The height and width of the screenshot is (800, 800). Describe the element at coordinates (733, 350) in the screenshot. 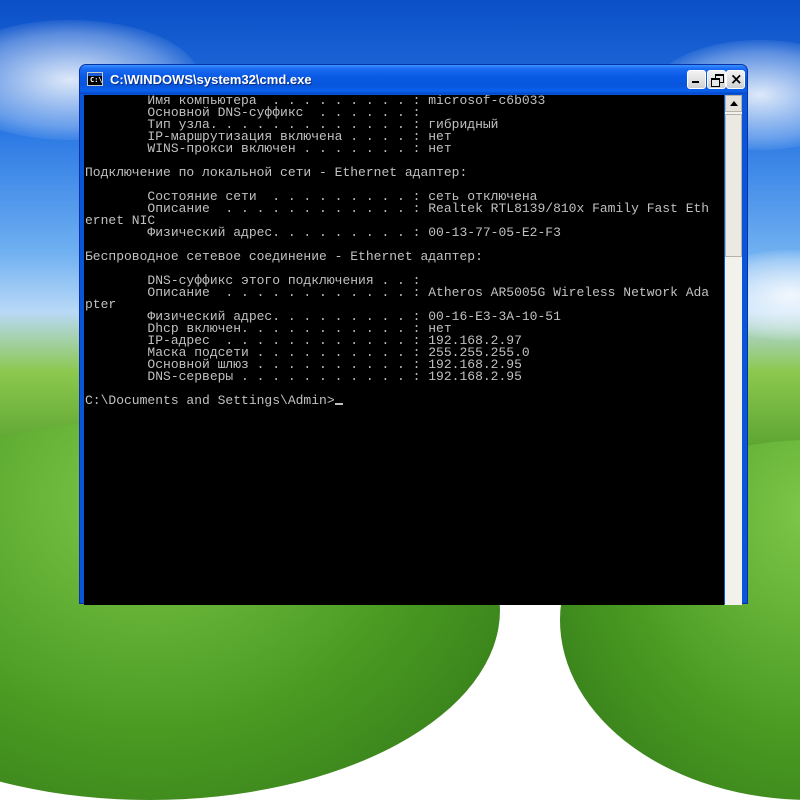

I see `vertical-scrollbar` at that location.